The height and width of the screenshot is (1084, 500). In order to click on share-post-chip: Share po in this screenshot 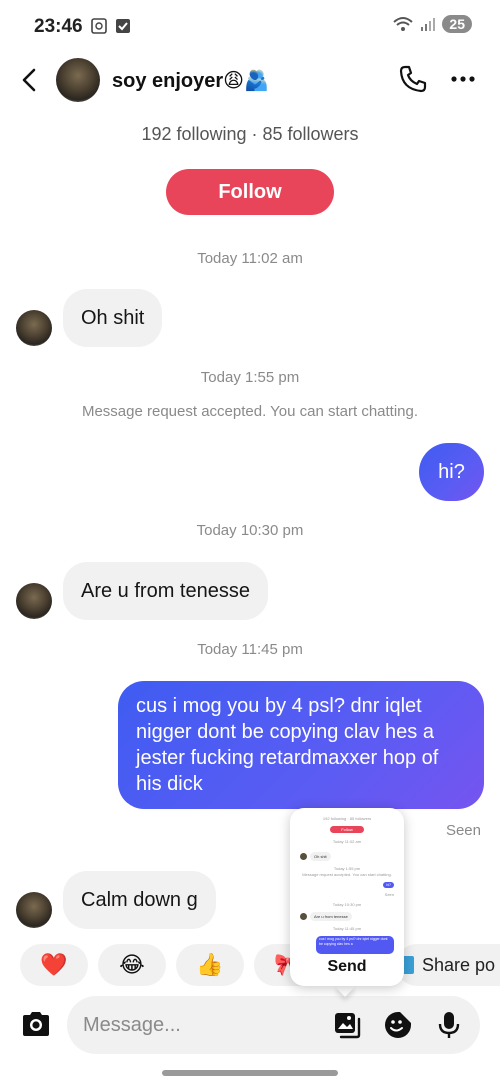, I will do `click(448, 965)`.